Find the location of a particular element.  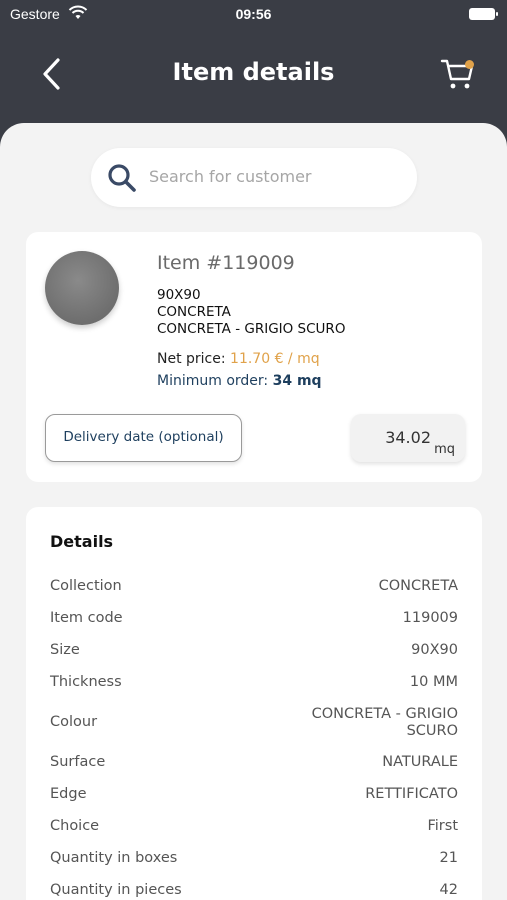

cart-badge is located at coordinates (469, 64).